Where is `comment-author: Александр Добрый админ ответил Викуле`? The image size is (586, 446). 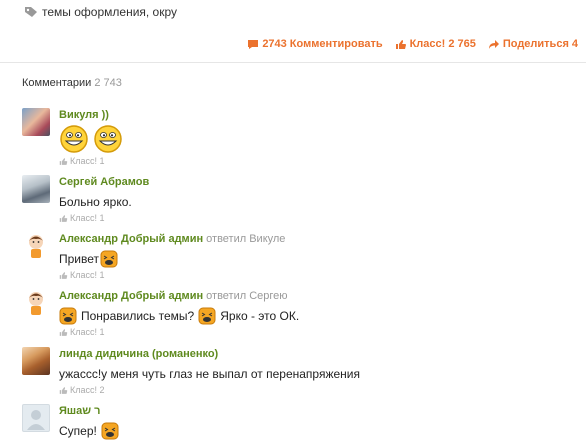 comment-author: Александр Добрый админ ответил Викуле is located at coordinates (320, 239).